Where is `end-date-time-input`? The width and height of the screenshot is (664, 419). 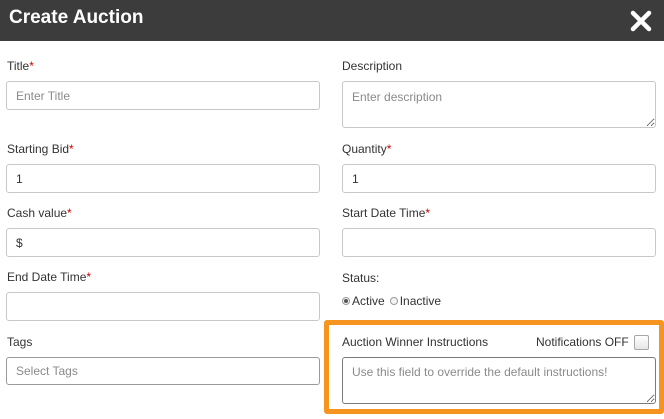
end-date-time-input is located at coordinates (163, 306).